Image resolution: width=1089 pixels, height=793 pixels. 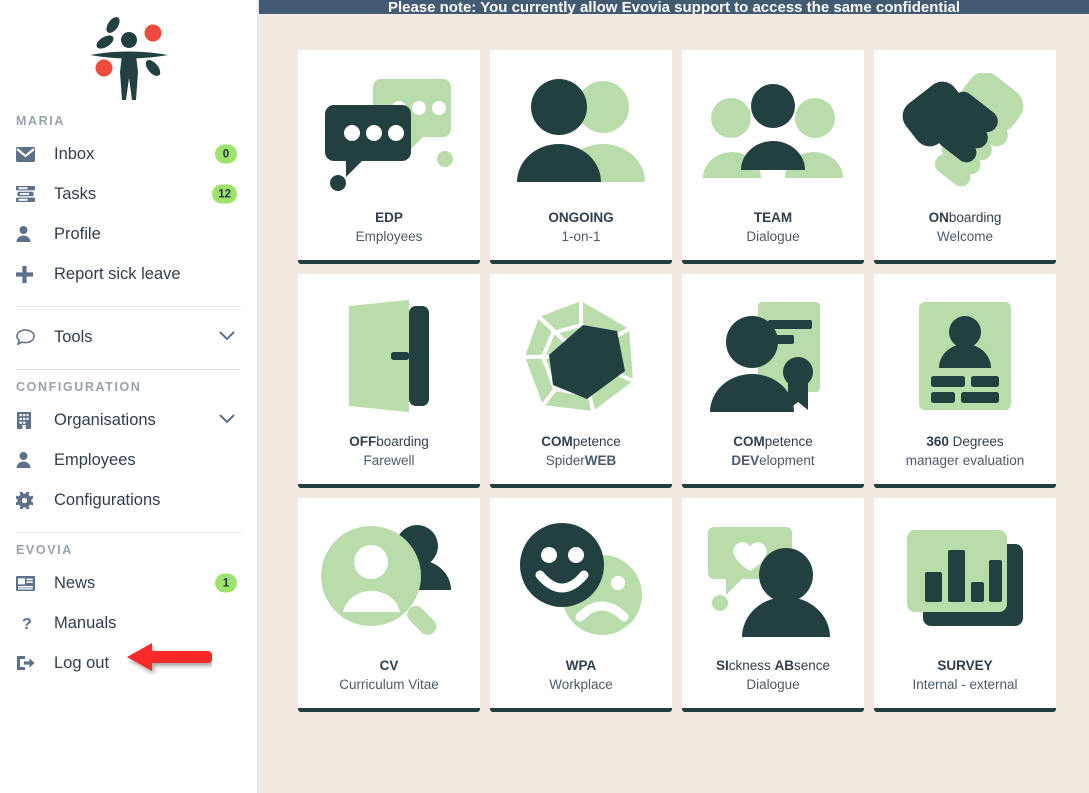 What do you see at coordinates (389, 236) in the screenshot?
I see `card-subtitle: Employees` at bounding box center [389, 236].